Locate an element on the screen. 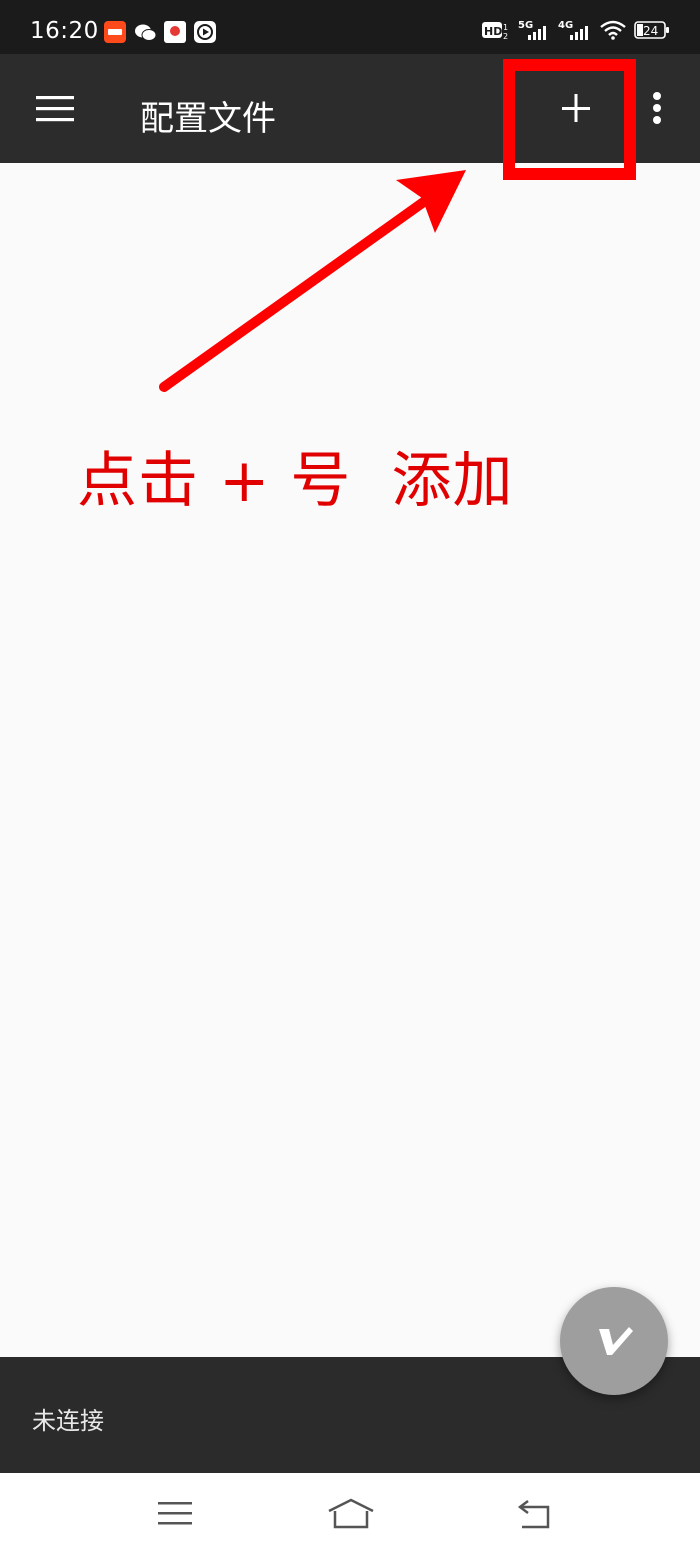 The height and width of the screenshot is (1555, 700). v-logo-icon is located at coordinates (616, 1341).